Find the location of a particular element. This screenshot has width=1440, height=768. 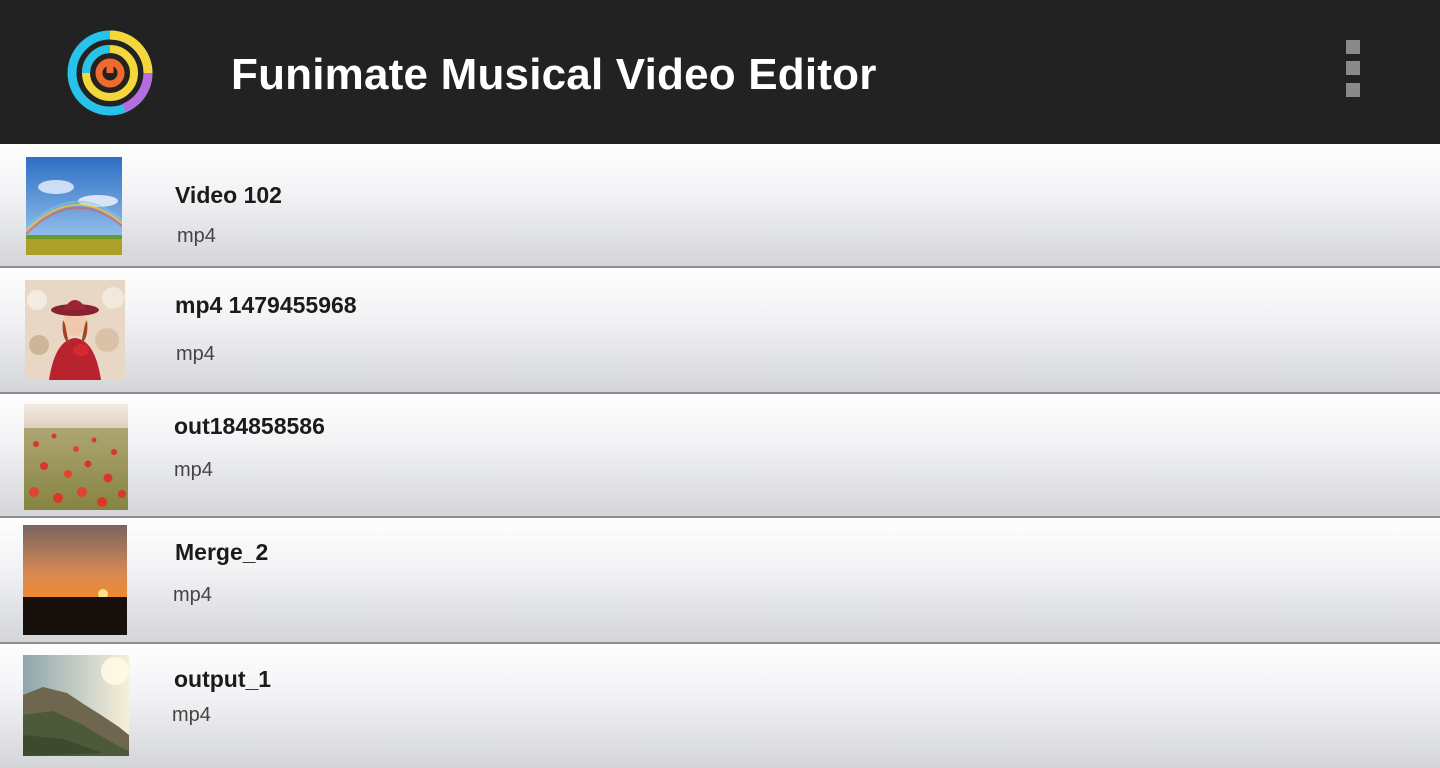

video-name: Video 102 is located at coordinates (228, 195).